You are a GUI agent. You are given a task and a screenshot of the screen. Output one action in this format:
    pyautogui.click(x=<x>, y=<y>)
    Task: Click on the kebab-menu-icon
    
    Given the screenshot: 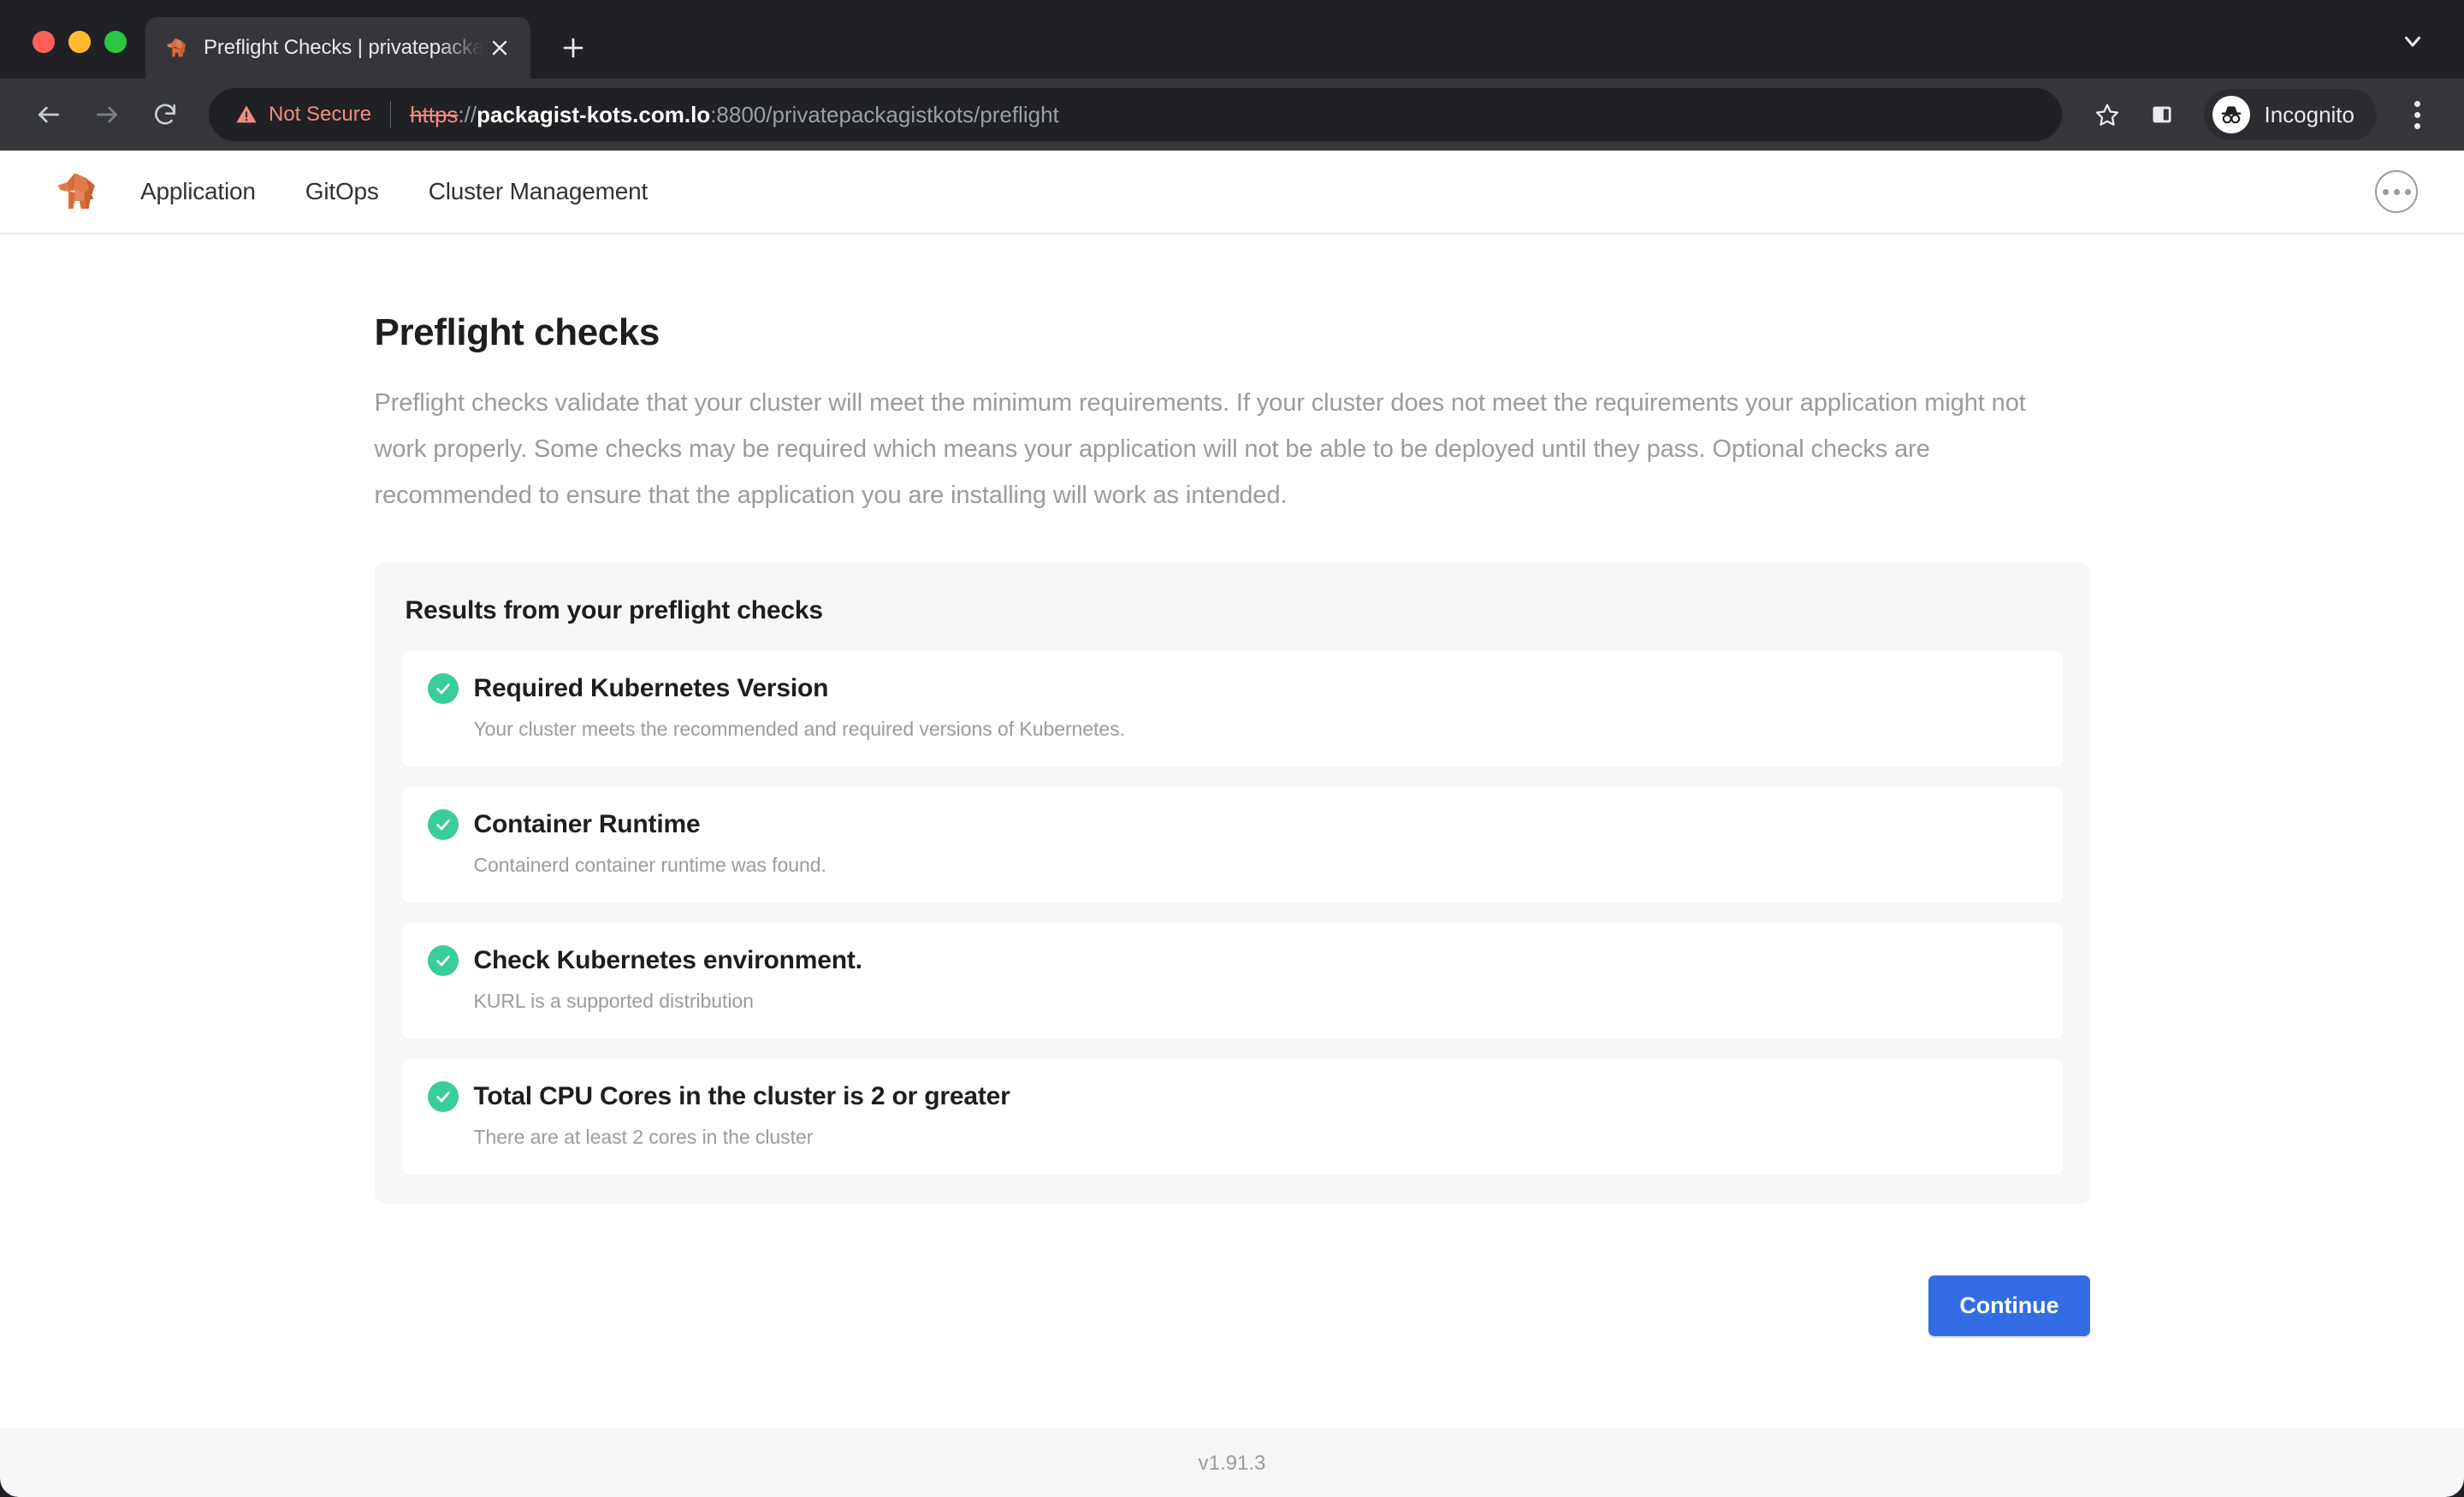 What is the action you would take?
    pyautogui.click(x=2417, y=114)
    